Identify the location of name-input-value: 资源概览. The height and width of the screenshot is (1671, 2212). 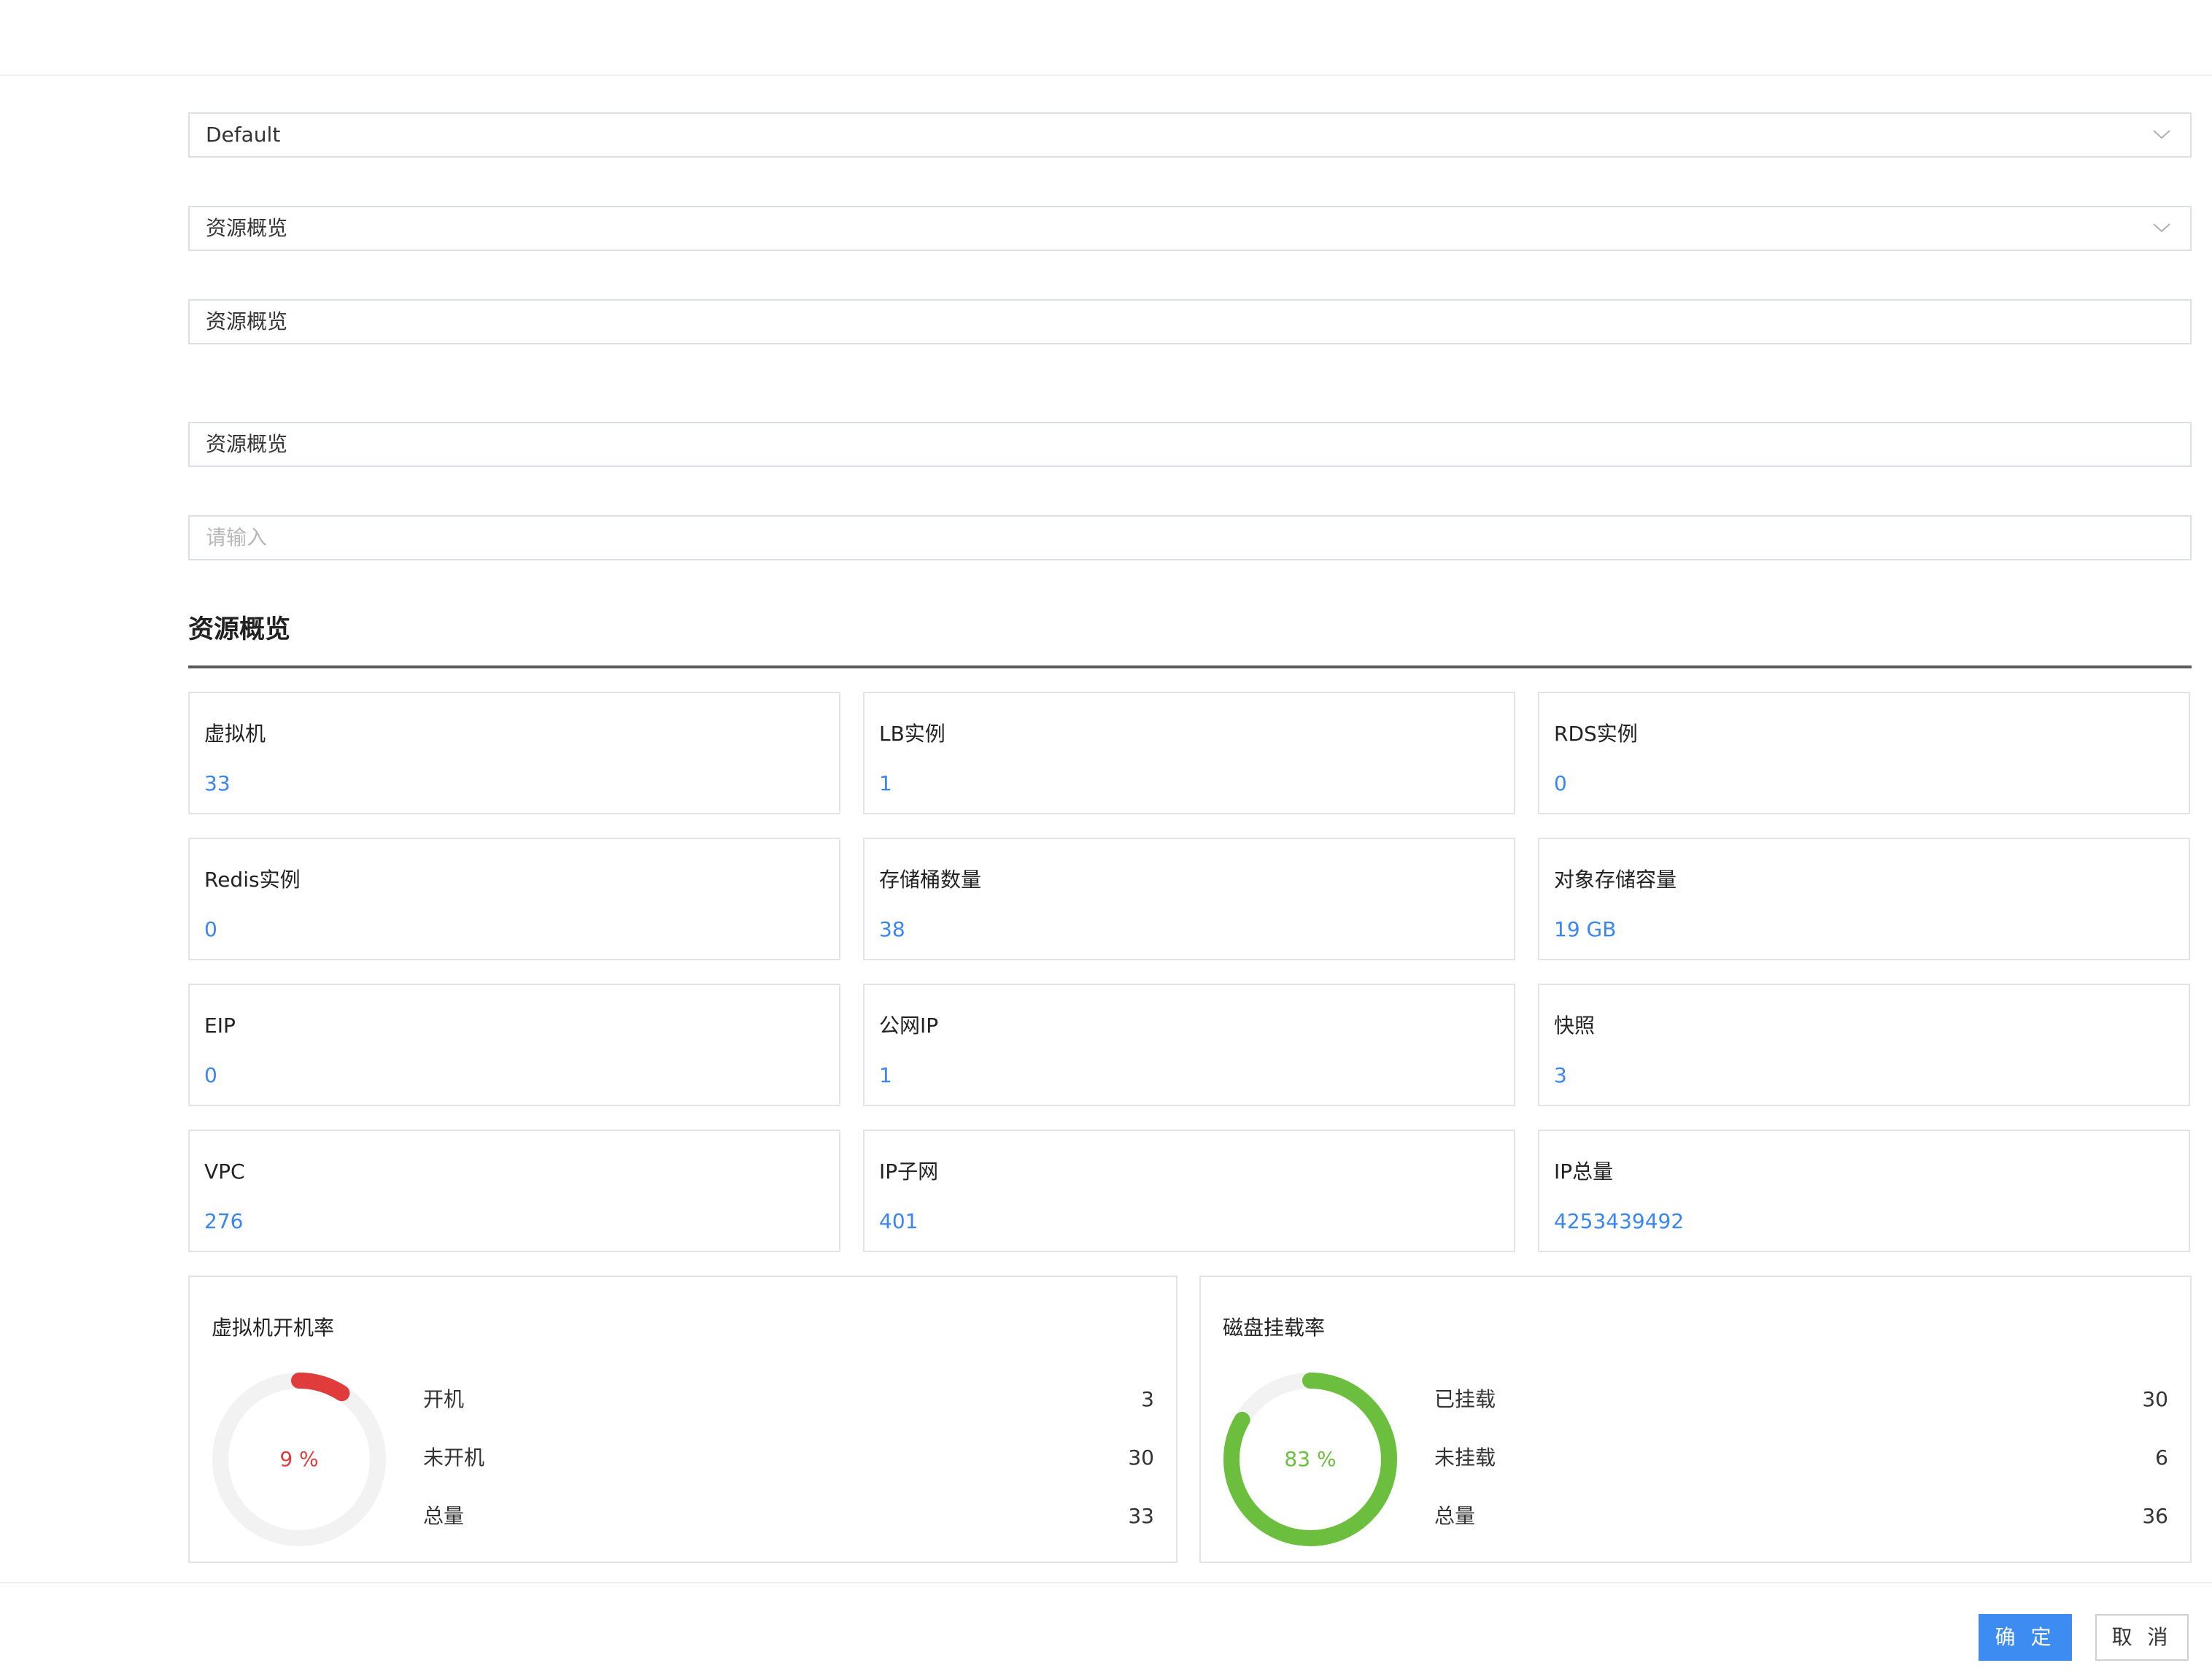
(247, 321).